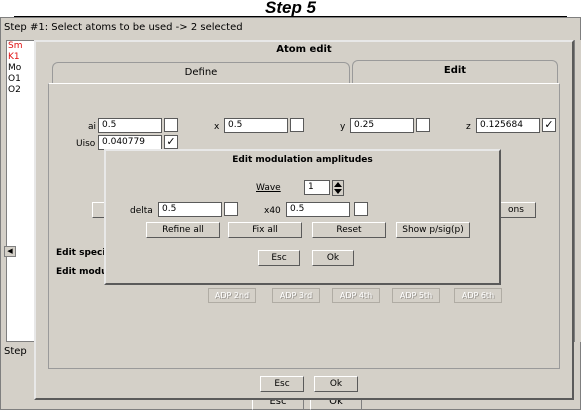  Describe the element at coordinates (349, 230) in the screenshot. I see `reset-button: Reset` at that location.